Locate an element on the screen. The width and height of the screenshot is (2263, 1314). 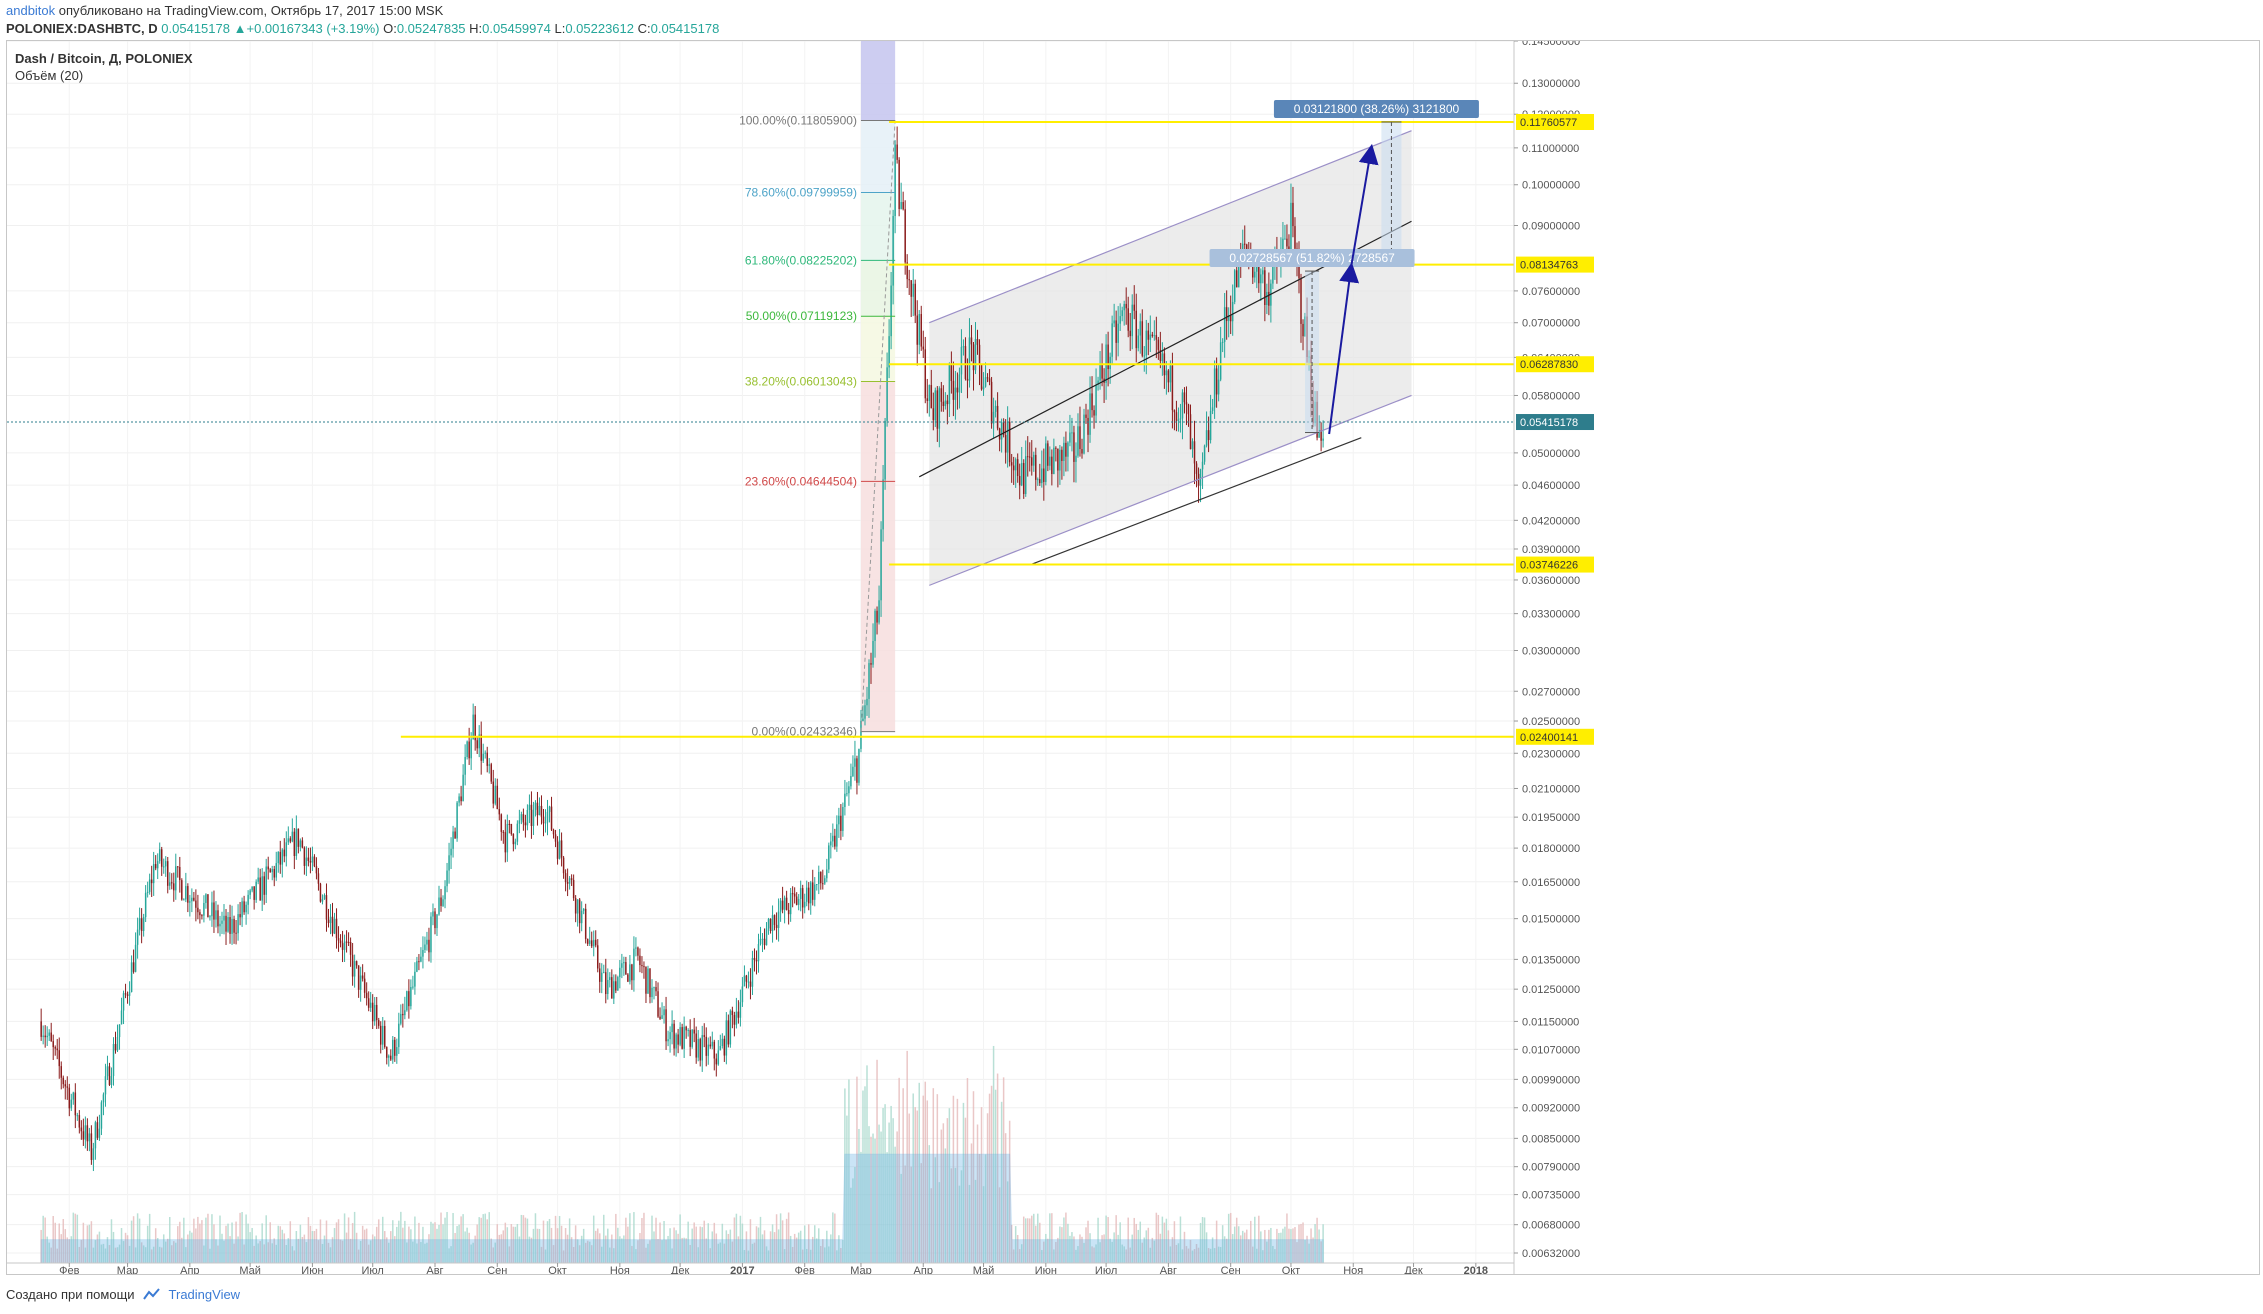
price-tick-label: 0.05000000 is located at coordinates (1551, 454).